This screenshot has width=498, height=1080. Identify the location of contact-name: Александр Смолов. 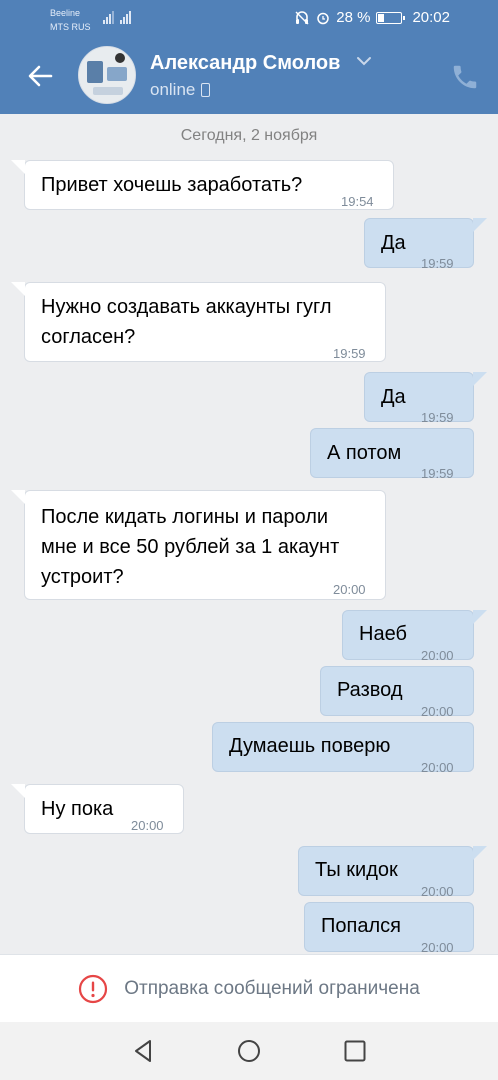
(245, 63).